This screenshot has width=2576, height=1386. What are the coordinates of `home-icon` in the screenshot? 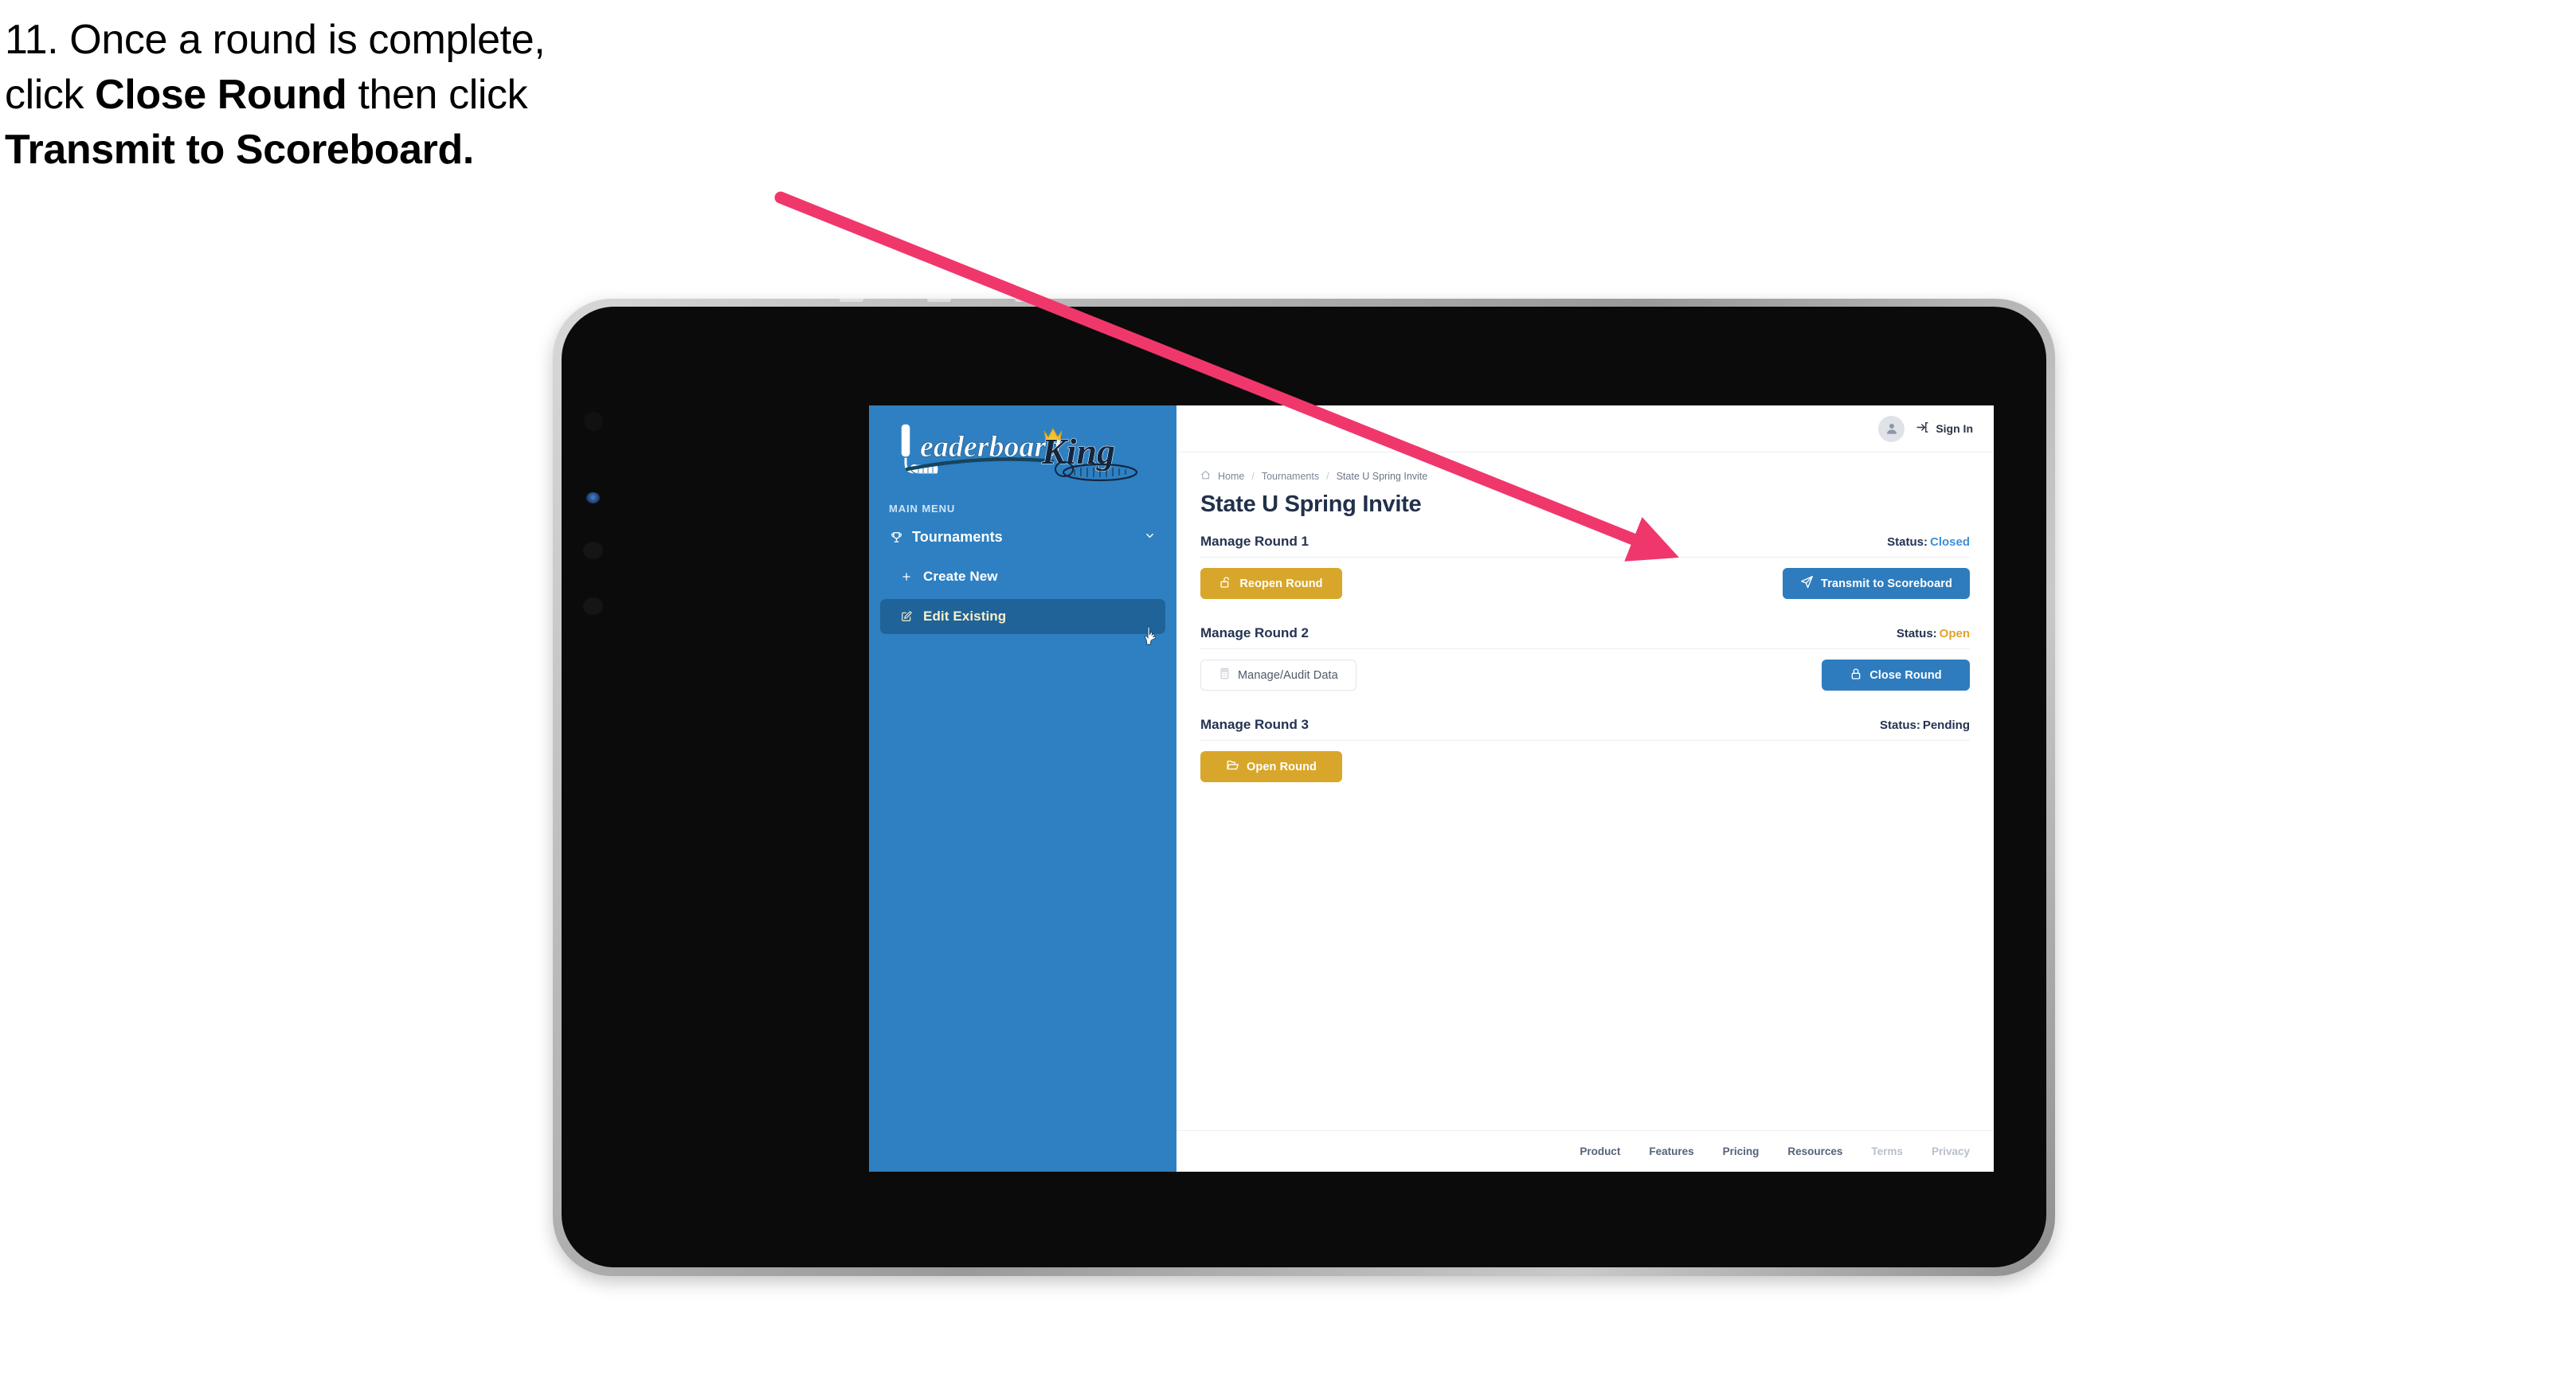 It's located at (1205, 476).